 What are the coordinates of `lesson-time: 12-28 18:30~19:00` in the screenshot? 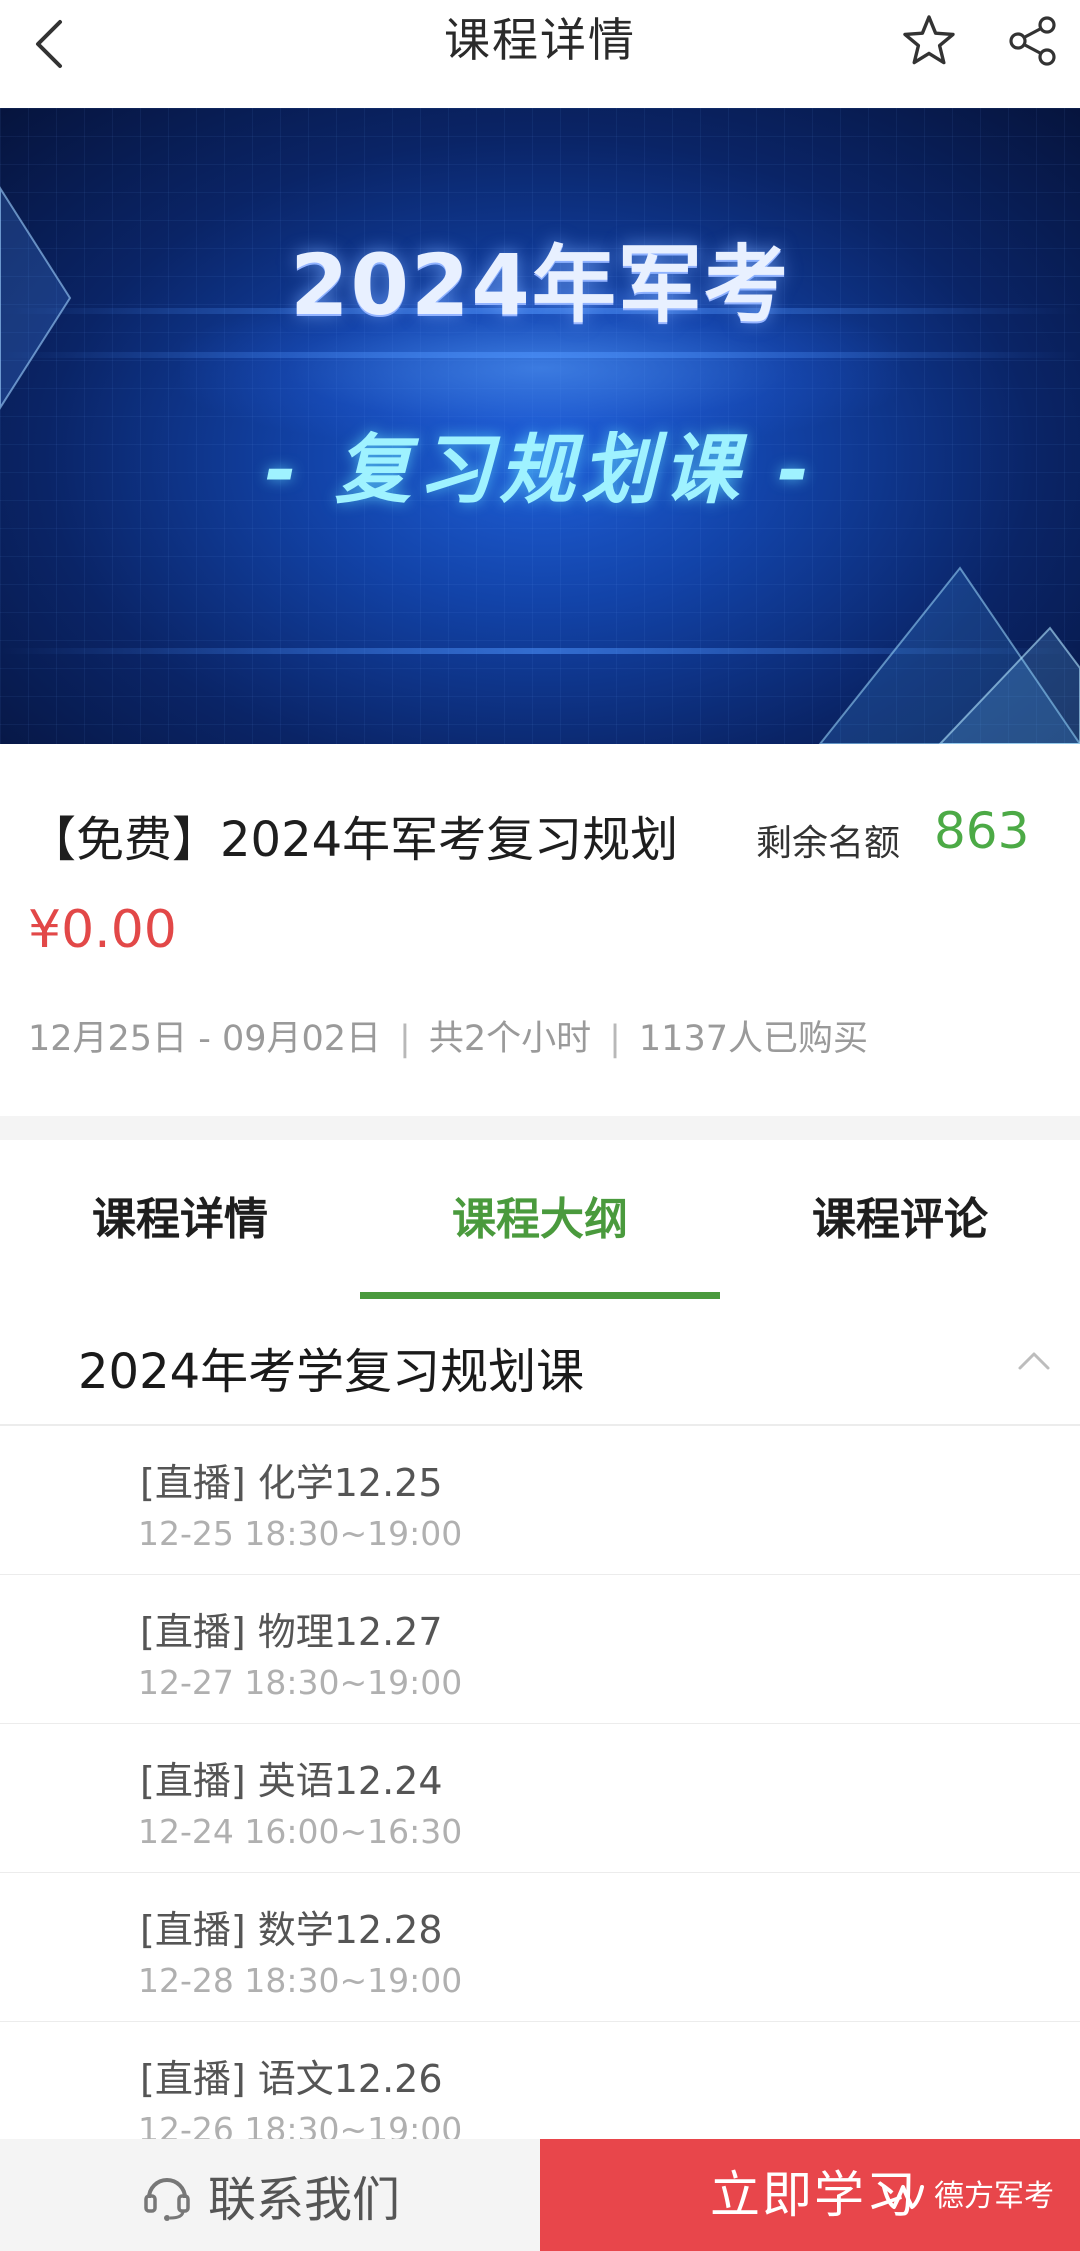 It's located at (300, 1980).